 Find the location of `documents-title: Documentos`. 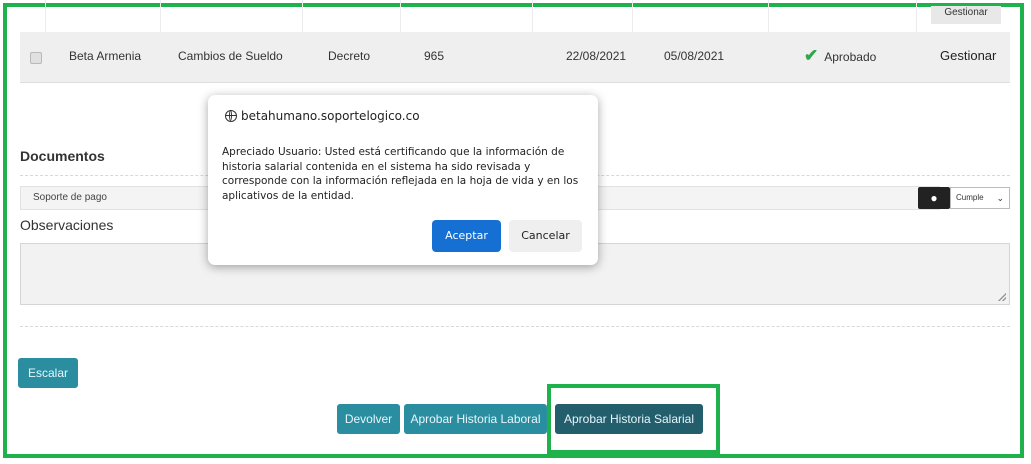

documents-title: Documentos is located at coordinates (62, 156).